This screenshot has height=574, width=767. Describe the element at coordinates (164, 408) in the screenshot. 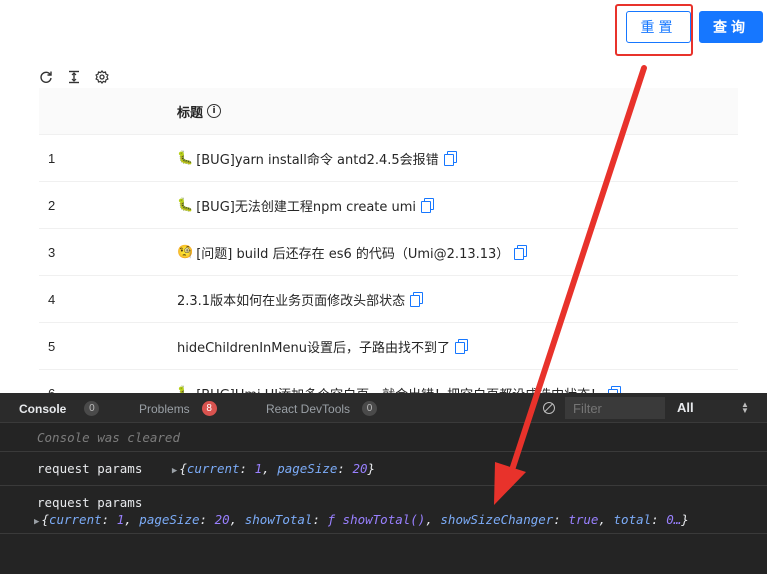

I see `tab-problems-label: Problems` at that location.